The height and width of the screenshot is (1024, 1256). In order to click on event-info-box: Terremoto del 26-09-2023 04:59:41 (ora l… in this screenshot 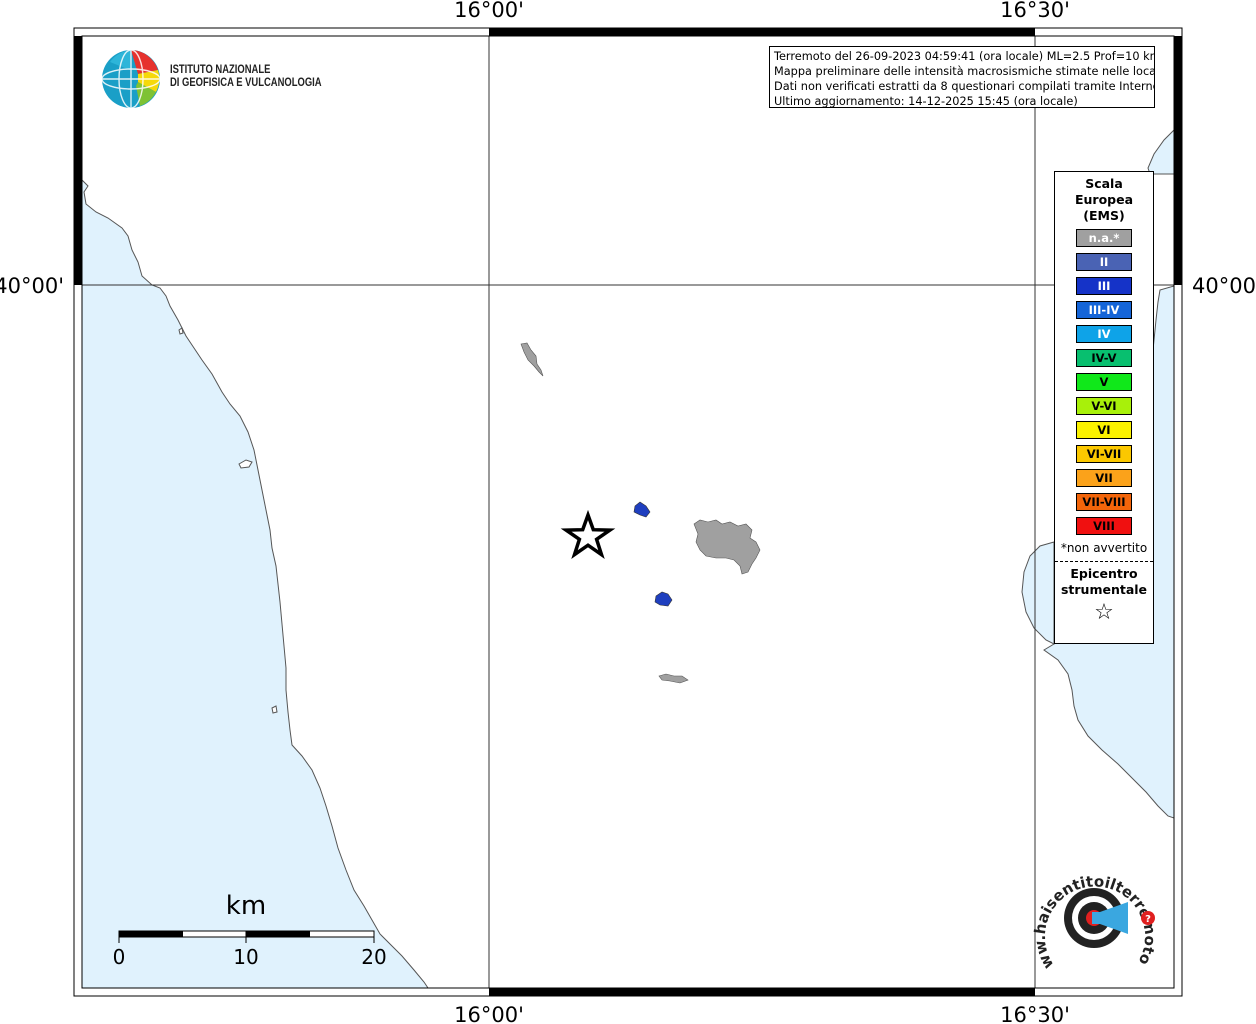, I will do `click(962, 77)`.